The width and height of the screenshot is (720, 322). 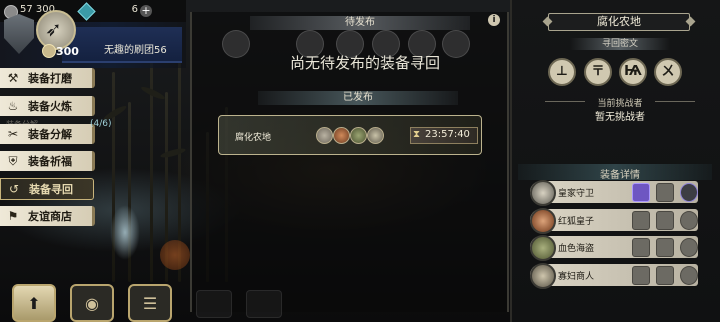 What do you see at coordinates (619, 22) in the screenshot?
I see `location-title: 腐化农地` at bounding box center [619, 22].